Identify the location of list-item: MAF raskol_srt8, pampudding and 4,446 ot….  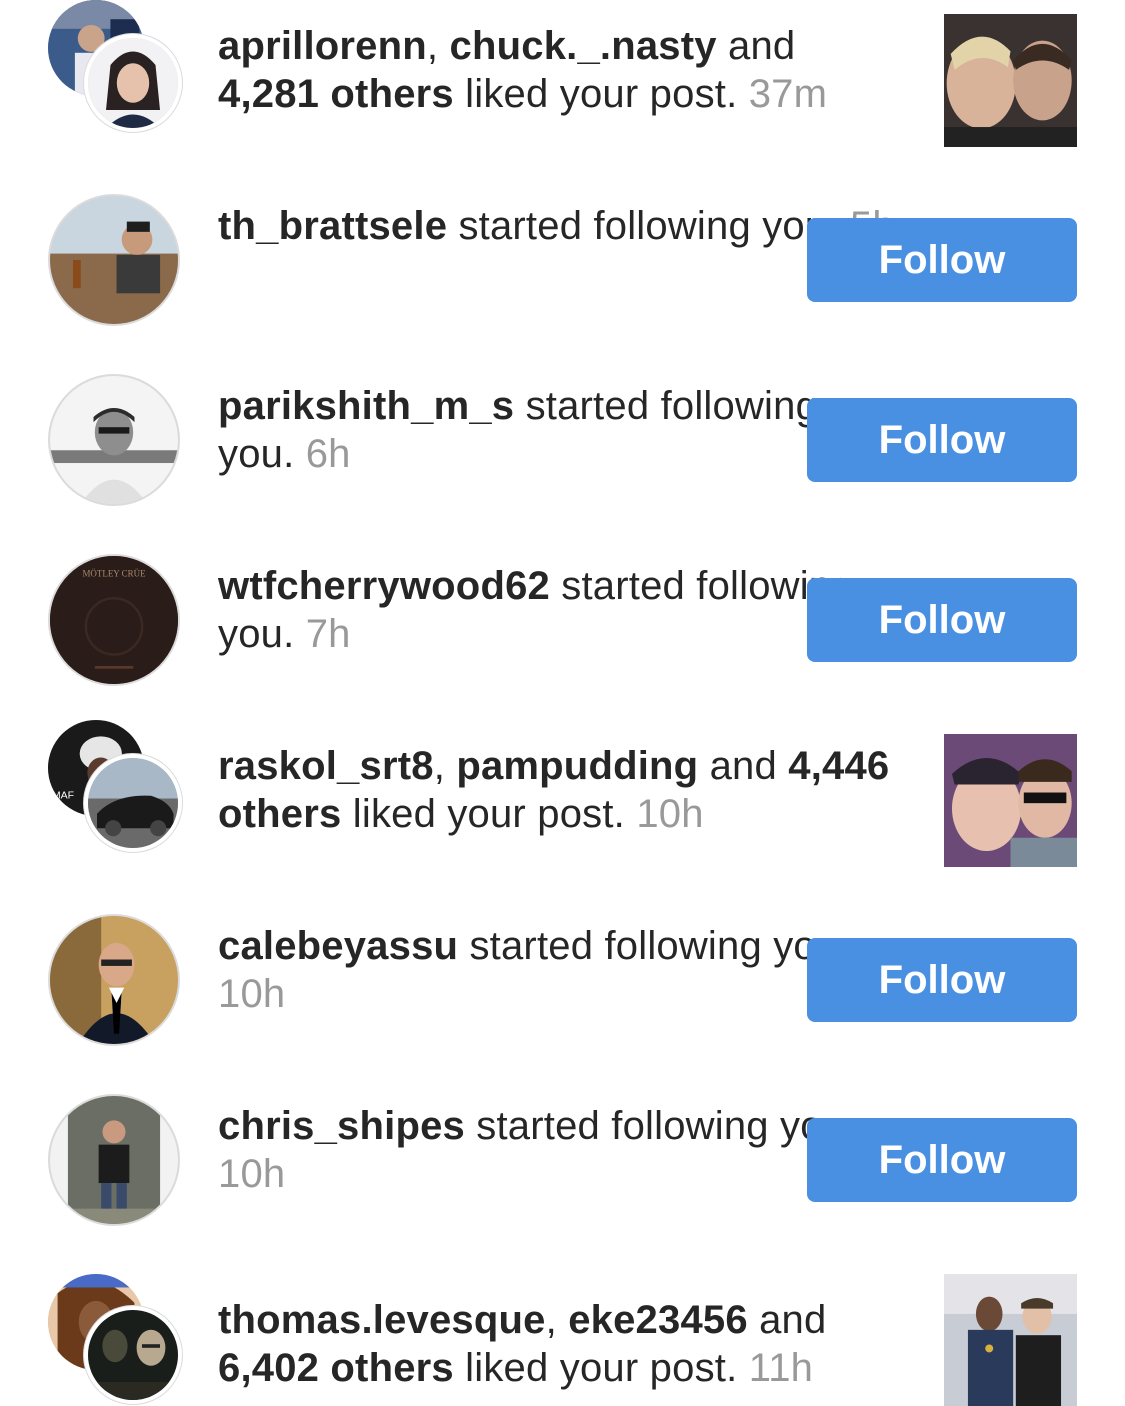
(562, 810).